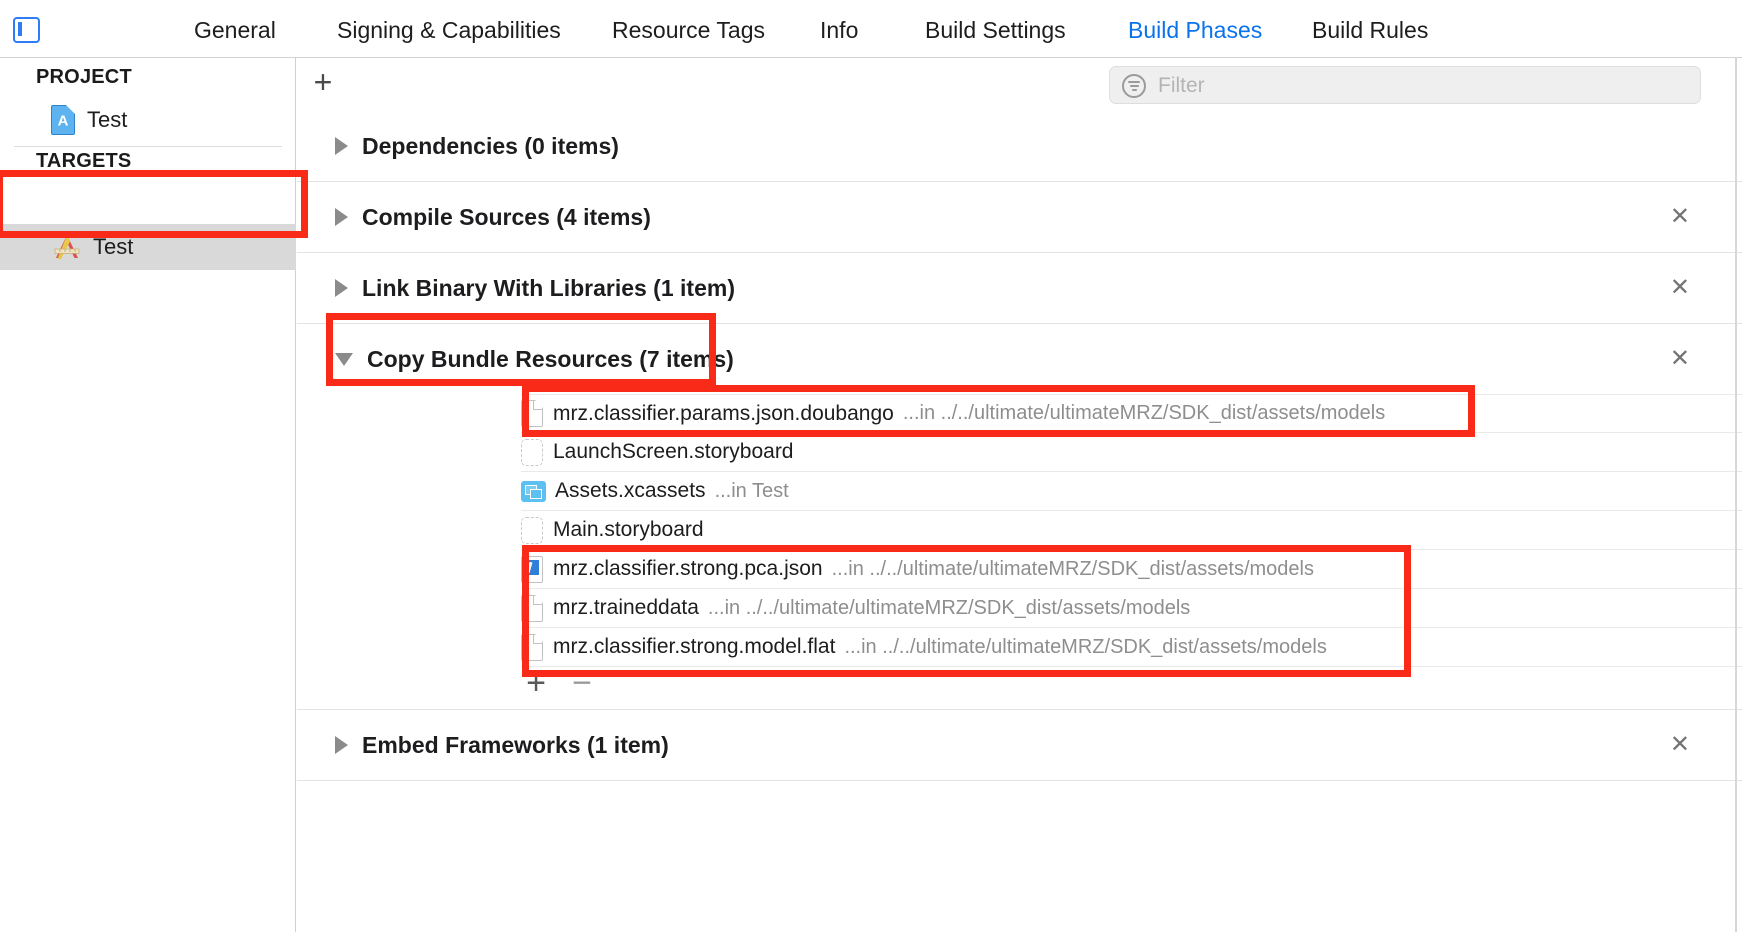  What do you see at coordinates (630, 490) in the screenshot?
I see `file-name: Assets.xcassets` at bounding box center [630, 490].